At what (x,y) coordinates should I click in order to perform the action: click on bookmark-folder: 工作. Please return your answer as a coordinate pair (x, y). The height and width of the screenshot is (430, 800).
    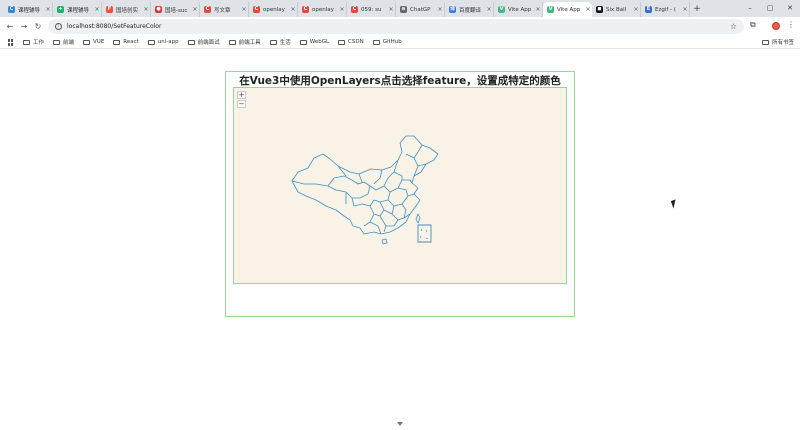
    Looking at the image, I should click on (33, 42).